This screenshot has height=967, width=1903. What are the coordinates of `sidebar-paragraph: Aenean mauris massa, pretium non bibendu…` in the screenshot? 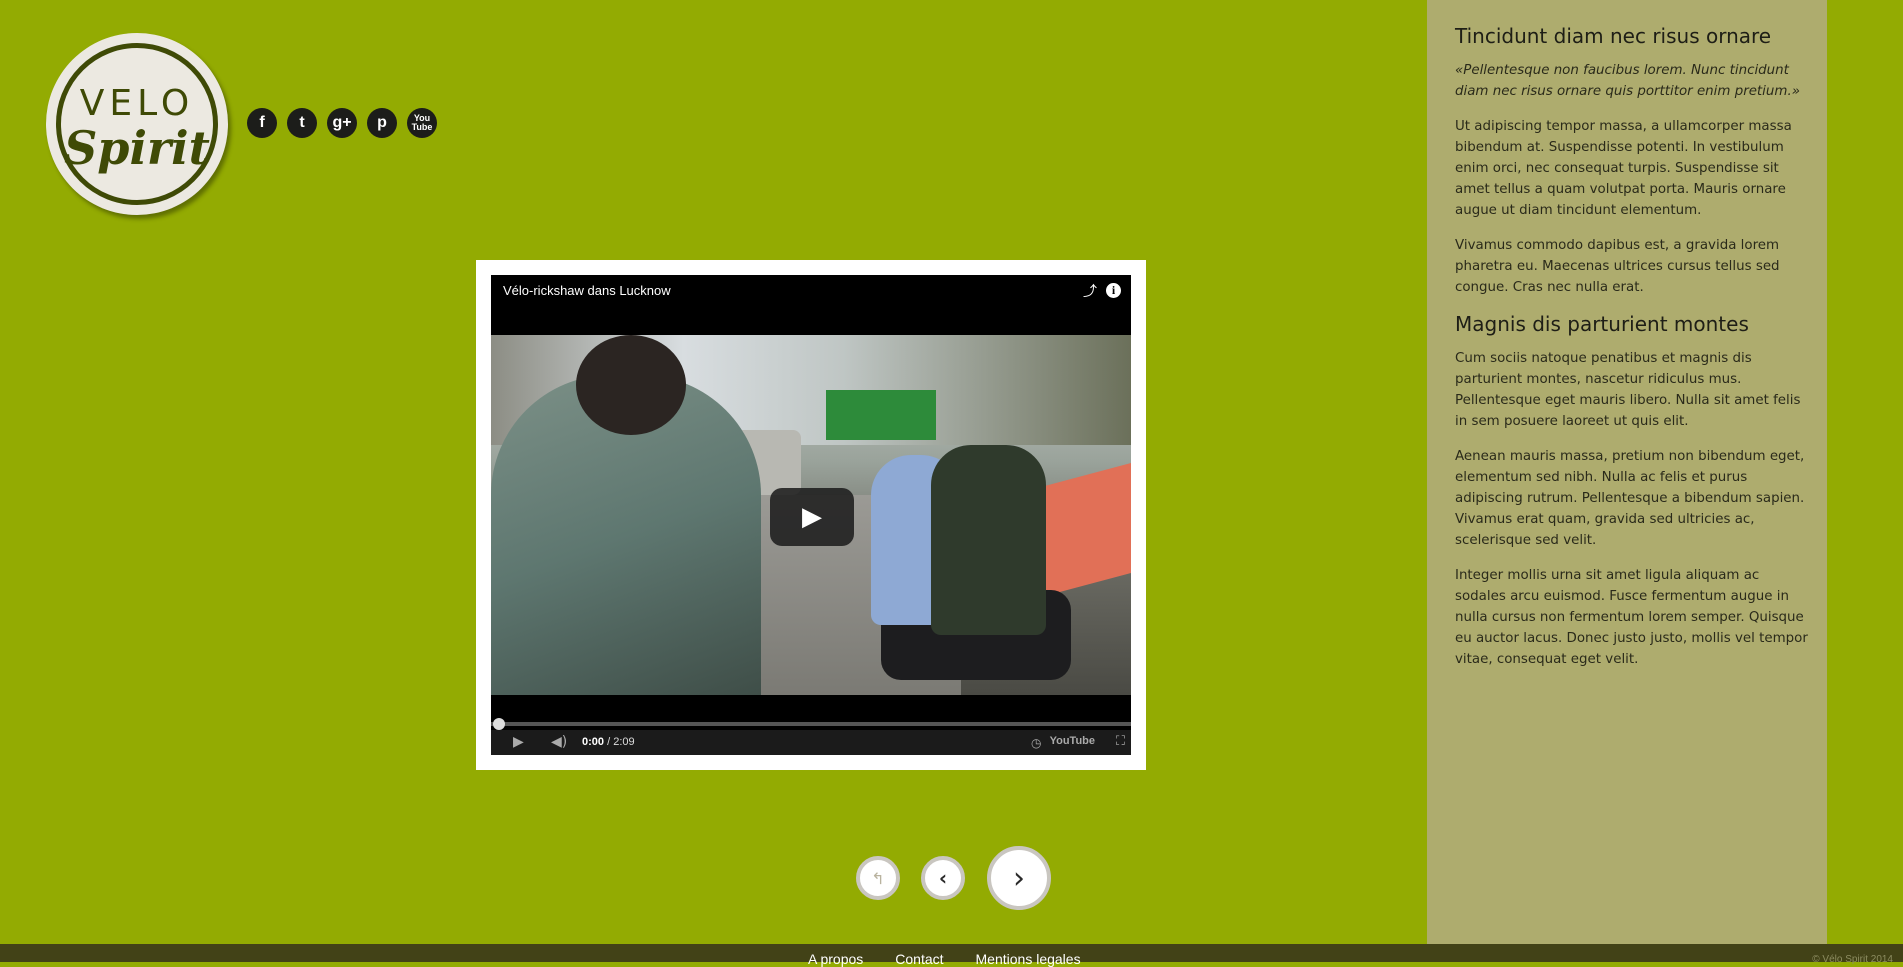 It's located at (1630, 498).